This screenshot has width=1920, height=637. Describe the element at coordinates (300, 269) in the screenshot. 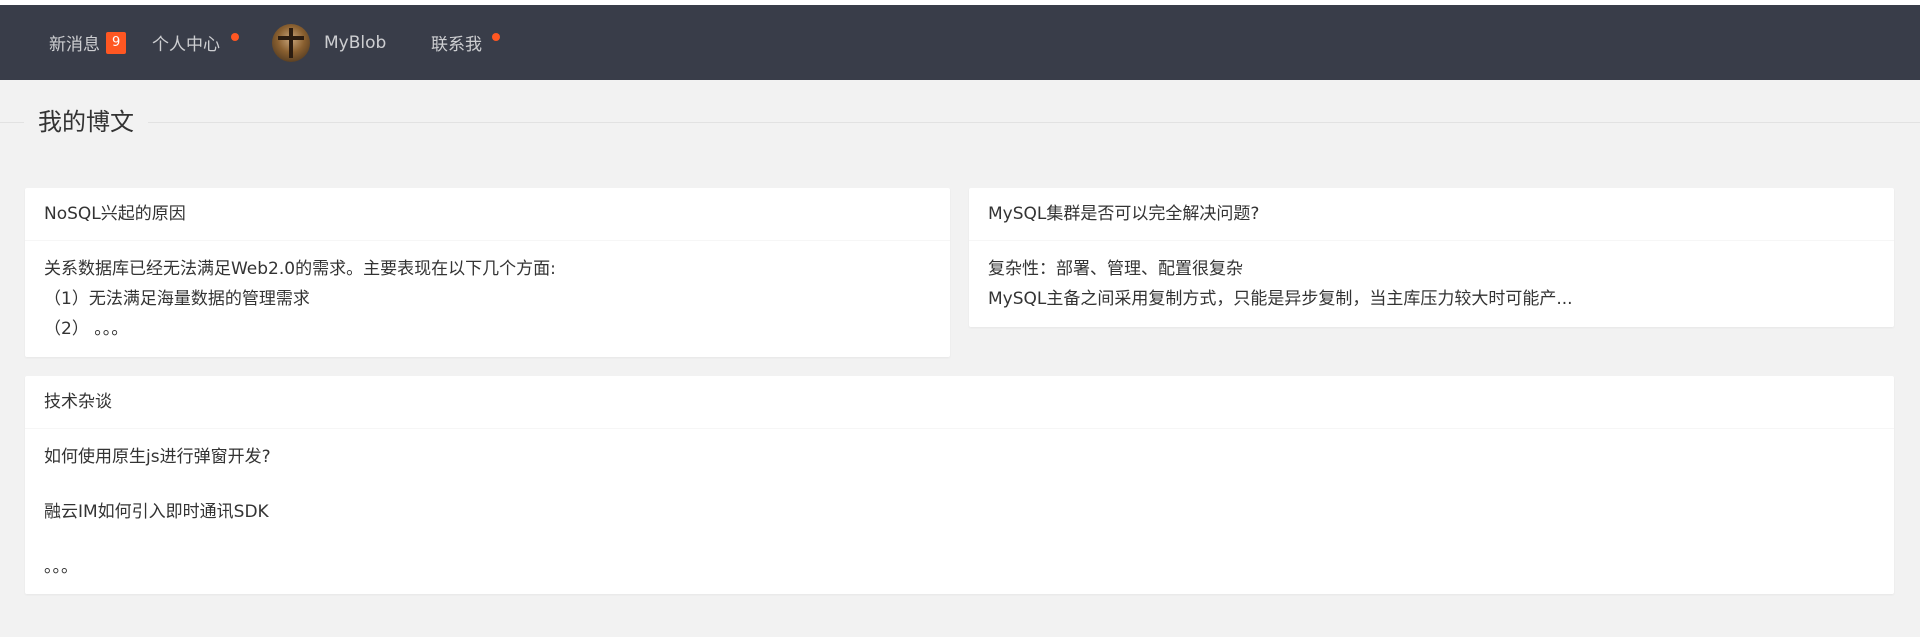

I see `post-card-line: 关系数据库已经无法满足Web2.0的需求。主要表现在以下几个方面:` at that location.